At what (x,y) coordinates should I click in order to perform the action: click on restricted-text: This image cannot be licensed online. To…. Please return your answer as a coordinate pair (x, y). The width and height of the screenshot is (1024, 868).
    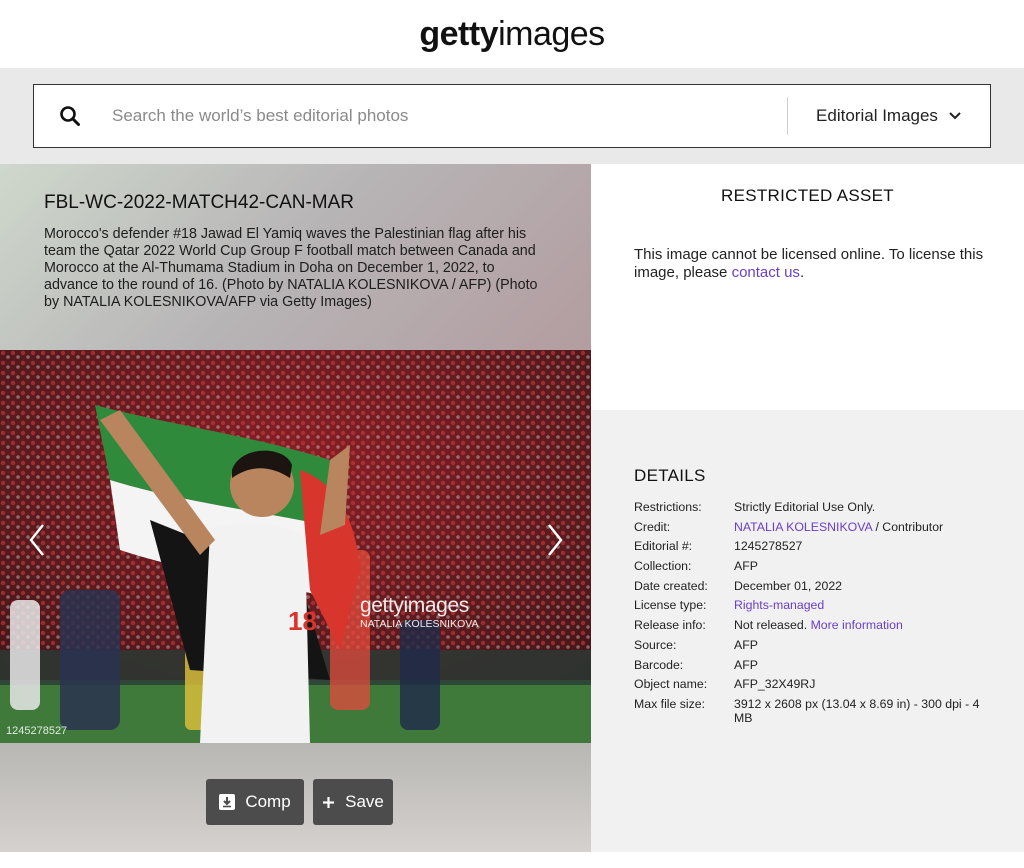
    Looking at the image, I should click on (809, 264).